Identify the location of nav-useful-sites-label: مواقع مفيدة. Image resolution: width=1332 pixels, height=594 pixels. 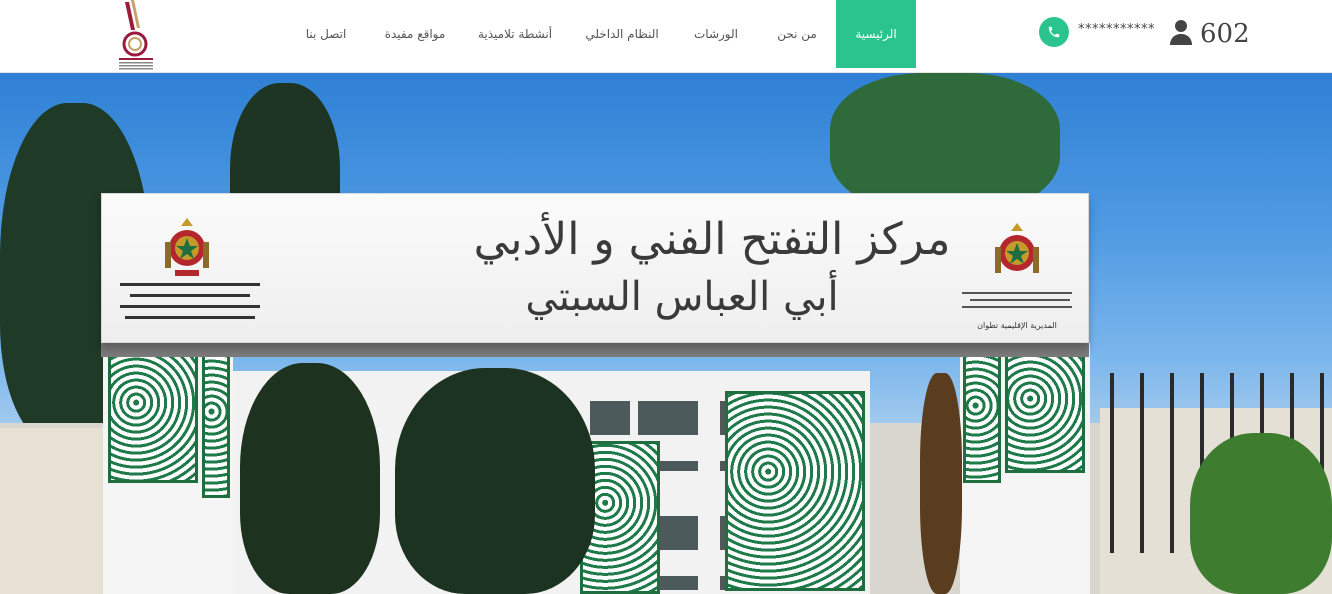
(415, 34).